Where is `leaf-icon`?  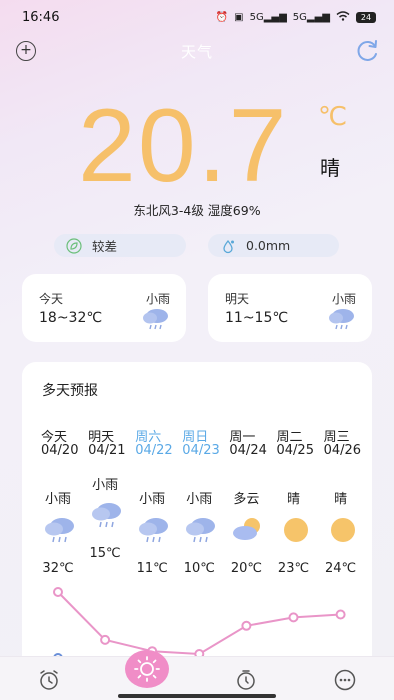
leaf-icon is located at coordinates (74, 245).